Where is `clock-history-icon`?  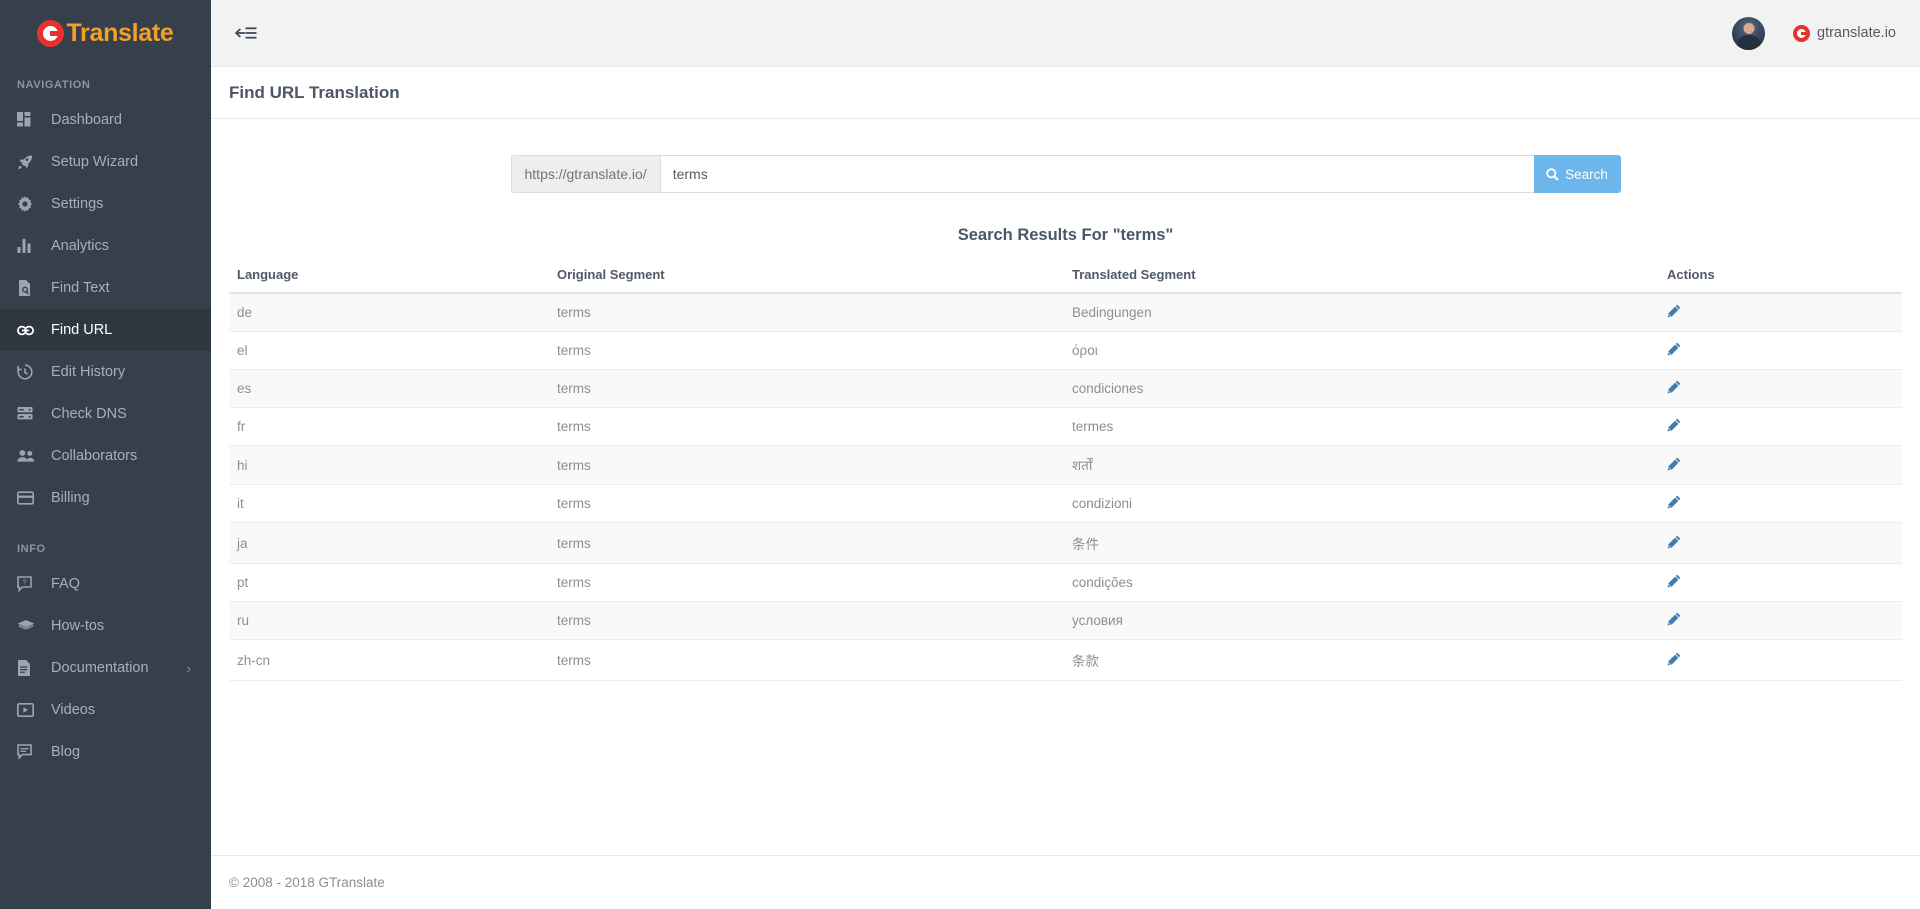 clock-history-icon is located at coordinates (30, 372).